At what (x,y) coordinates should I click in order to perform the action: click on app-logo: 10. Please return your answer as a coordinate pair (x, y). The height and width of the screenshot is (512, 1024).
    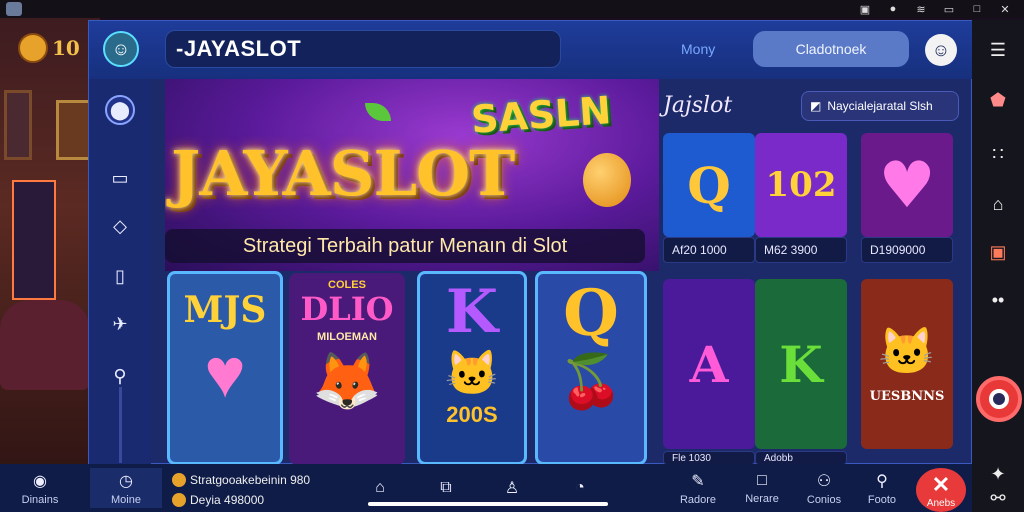
    Looking at the image, I should click on (53, 48).